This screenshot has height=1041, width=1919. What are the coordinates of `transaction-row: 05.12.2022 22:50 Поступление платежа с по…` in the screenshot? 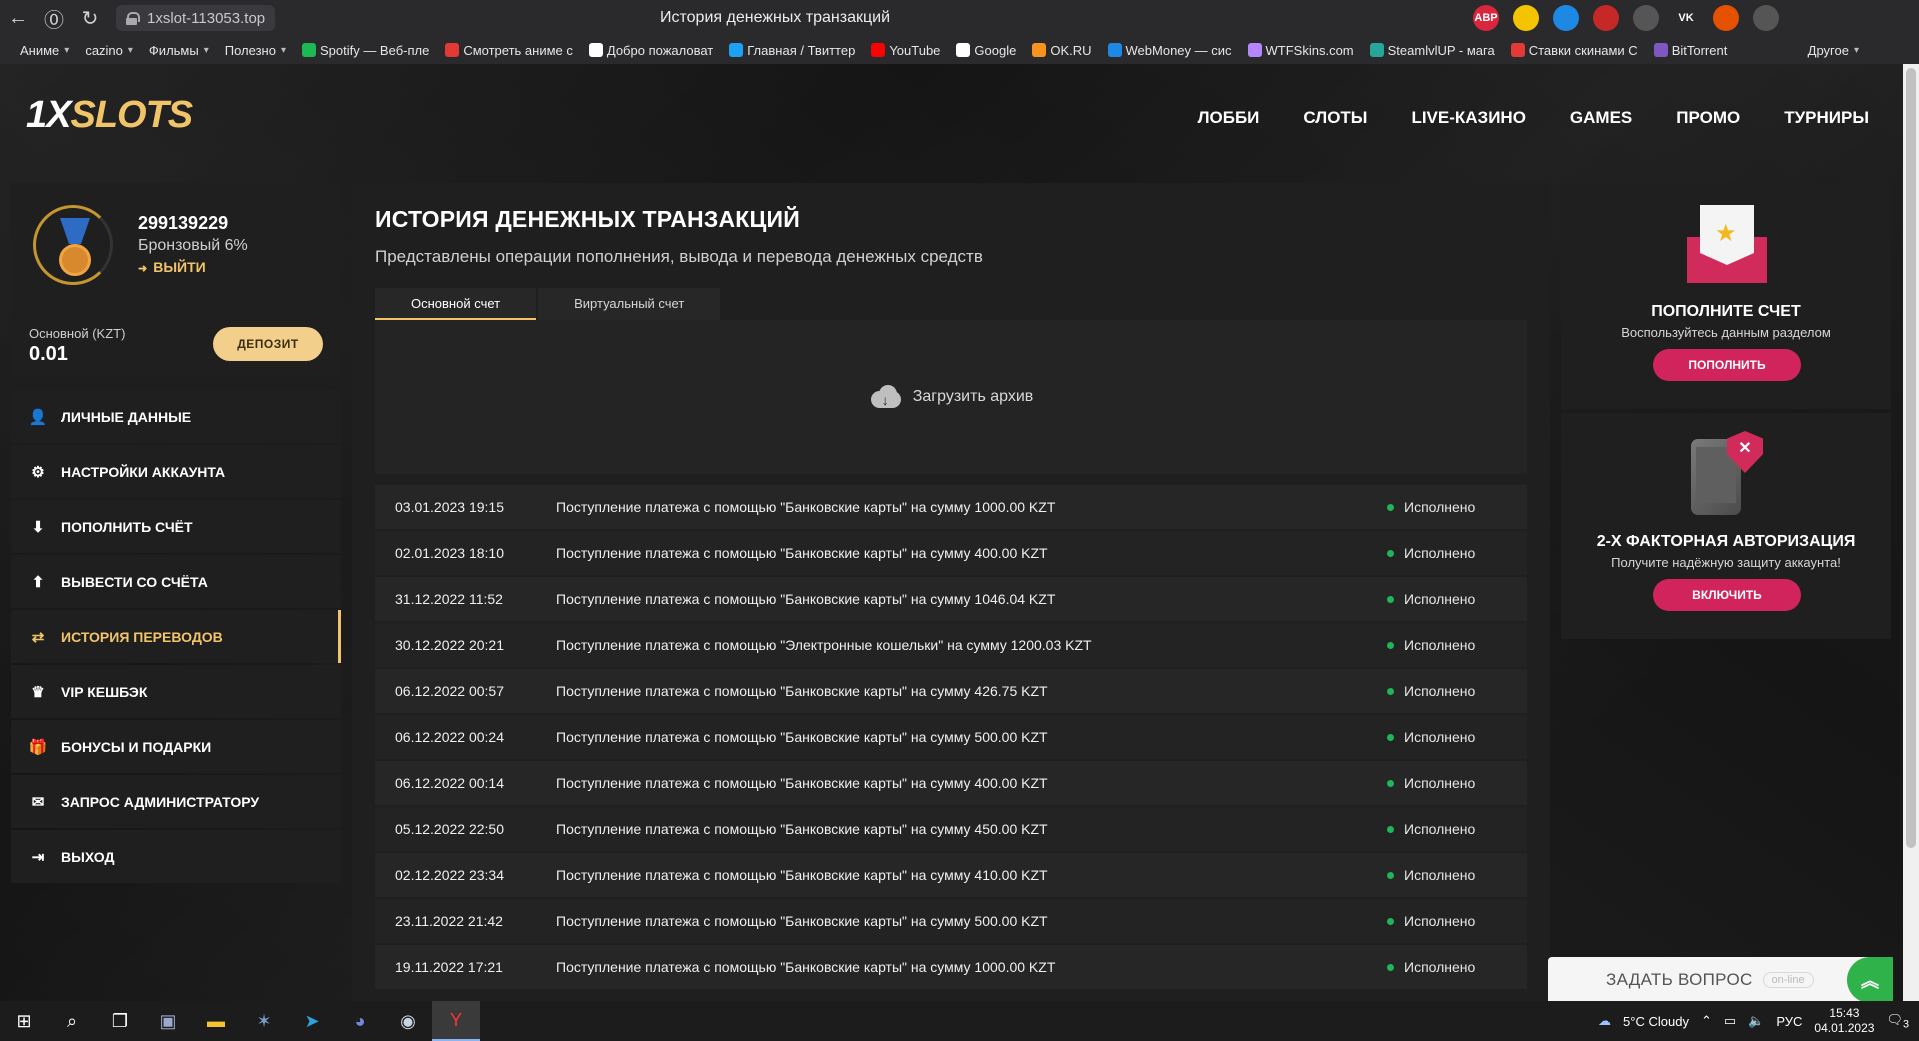 It's located at (951, 829).